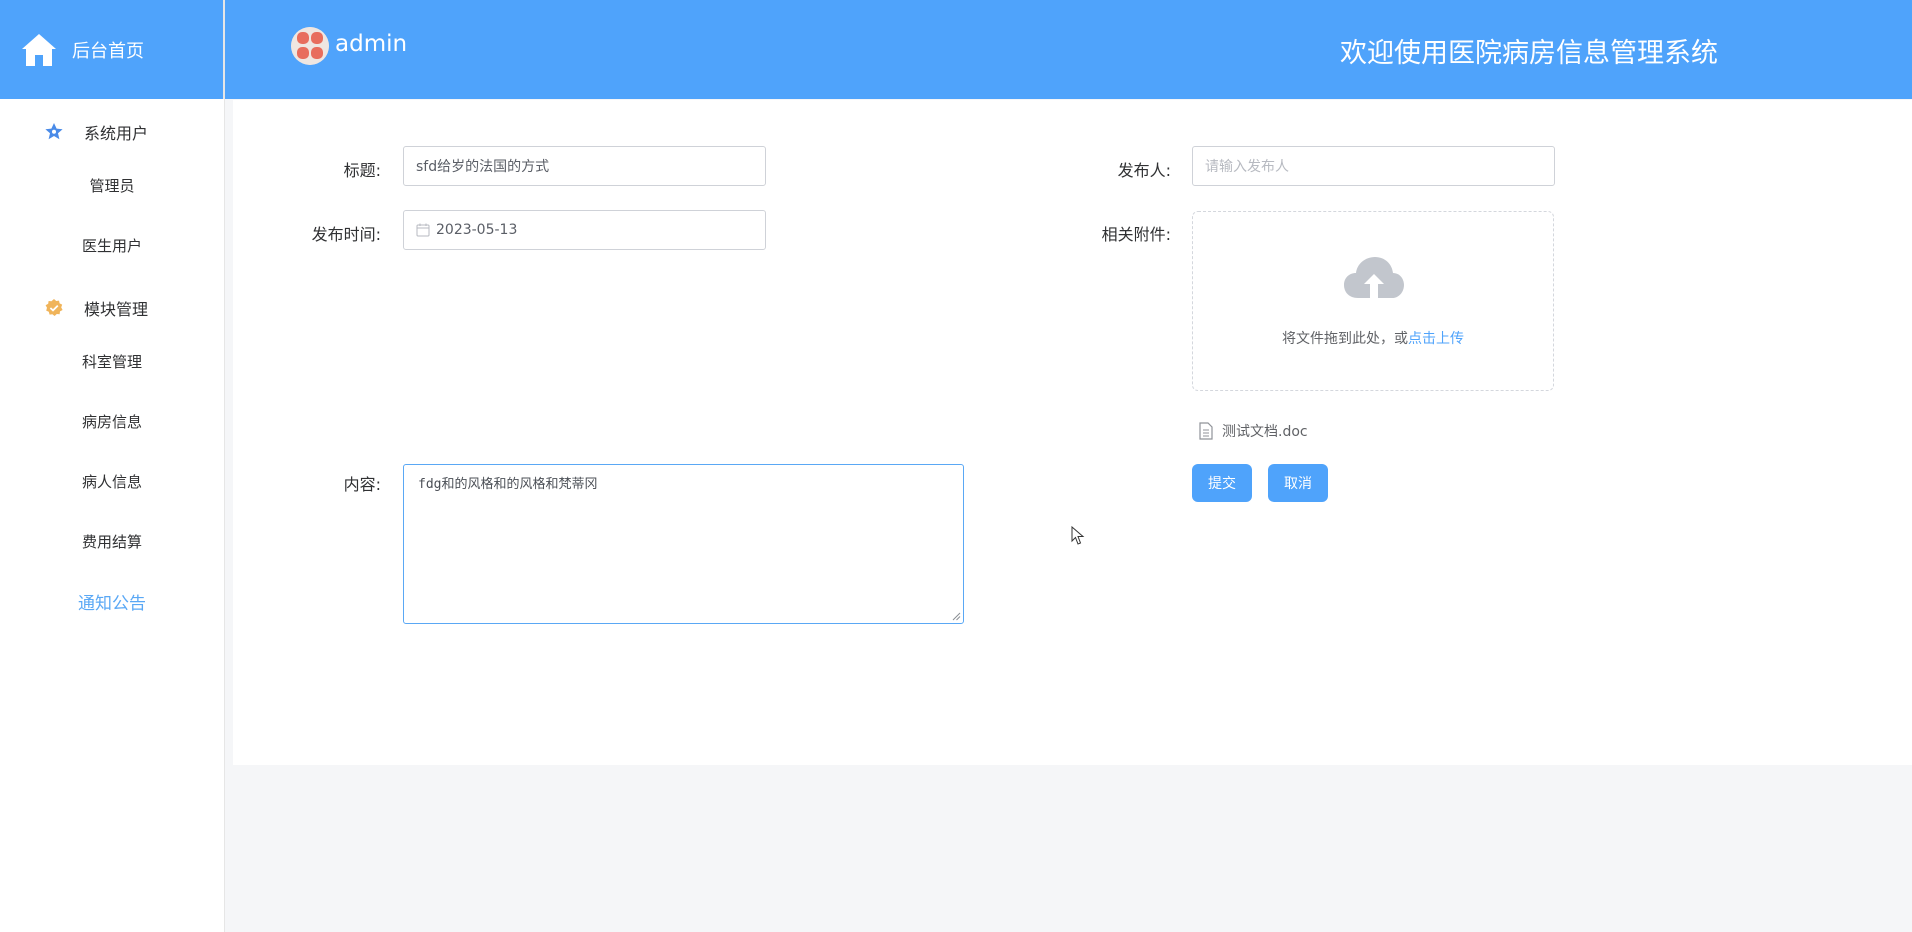  What do you see at coordinates (1374, 277) in the screenshot?
I see `upload-cloud-icon` at bounding box center [1374, 277].